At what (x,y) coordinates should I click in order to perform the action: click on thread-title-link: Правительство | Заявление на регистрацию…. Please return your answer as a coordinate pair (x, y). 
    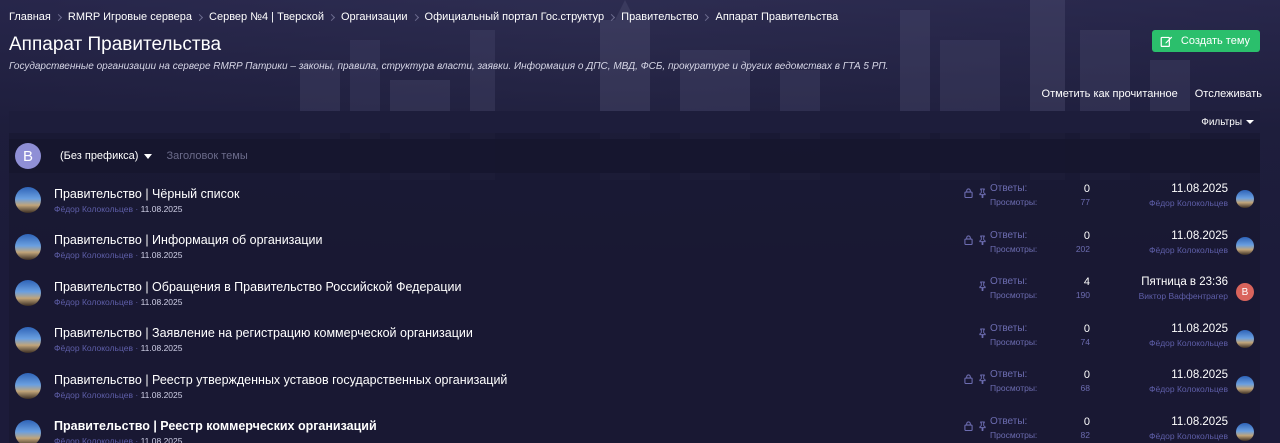
    Looking at the image, I should click on (494, 333).